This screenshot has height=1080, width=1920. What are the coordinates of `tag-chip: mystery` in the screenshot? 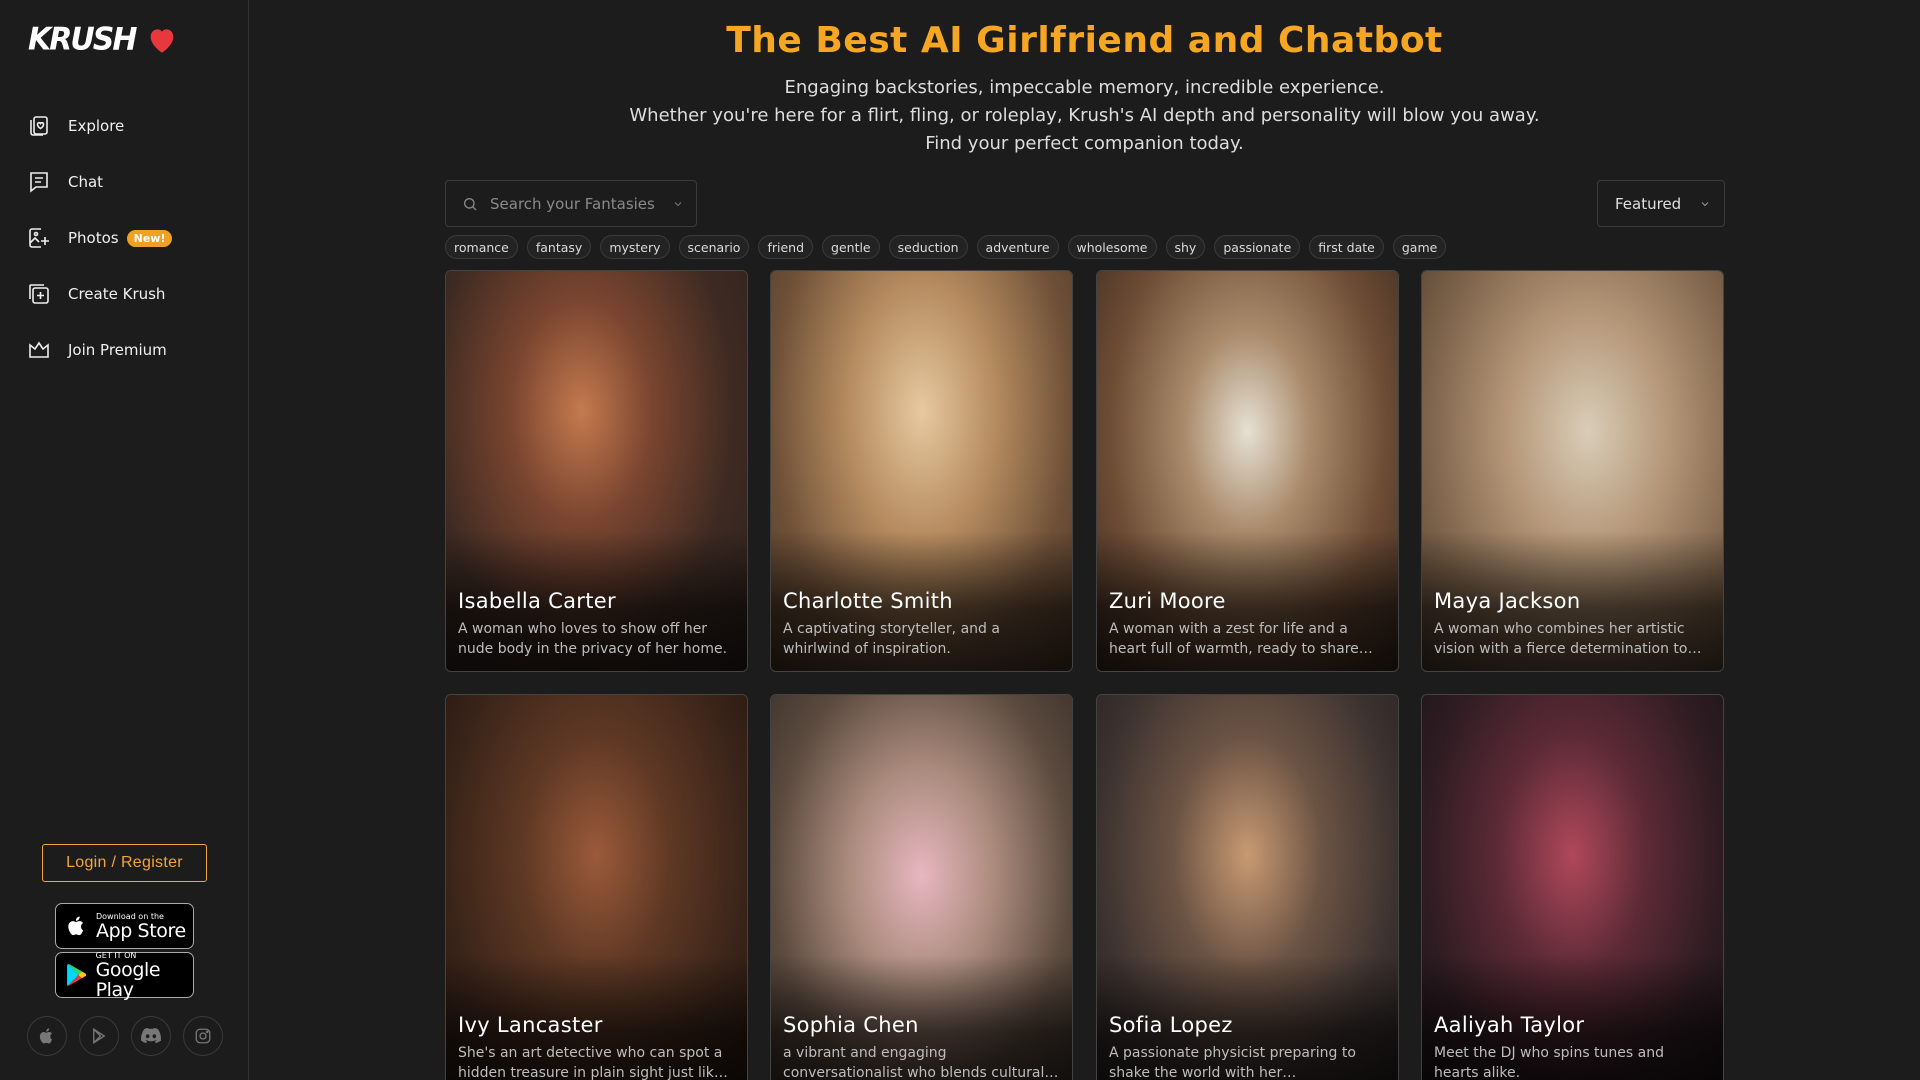 It's located at (635, 247).